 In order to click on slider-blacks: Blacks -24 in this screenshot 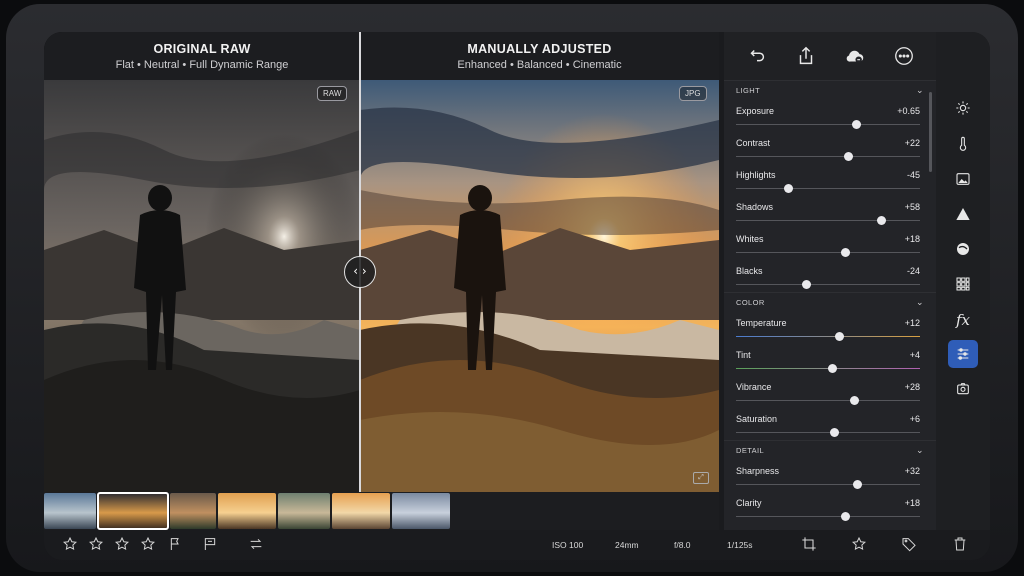, I will do `click(830, 276)`.